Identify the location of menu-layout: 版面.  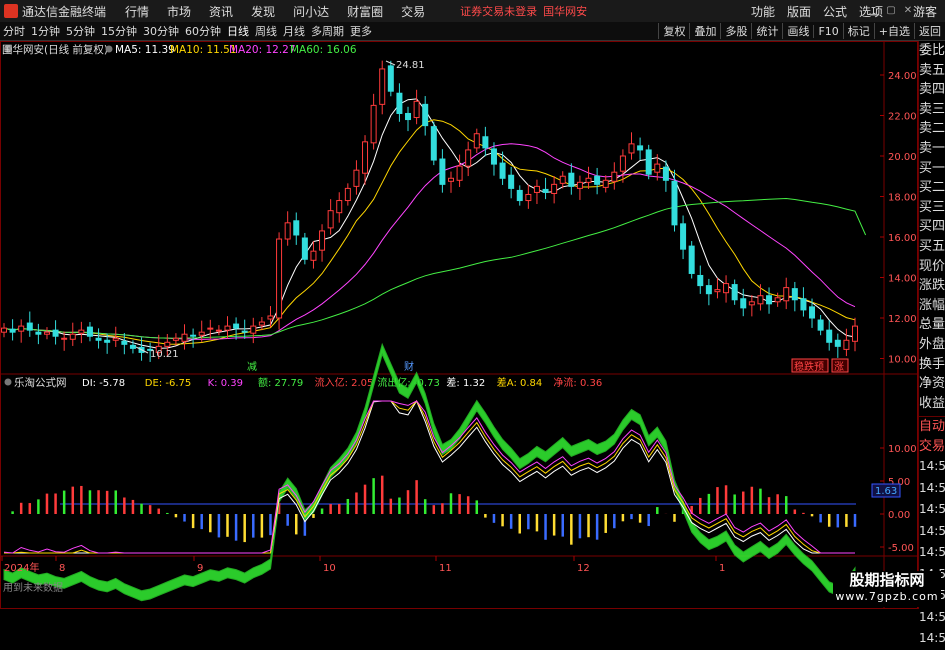
(799, 11).